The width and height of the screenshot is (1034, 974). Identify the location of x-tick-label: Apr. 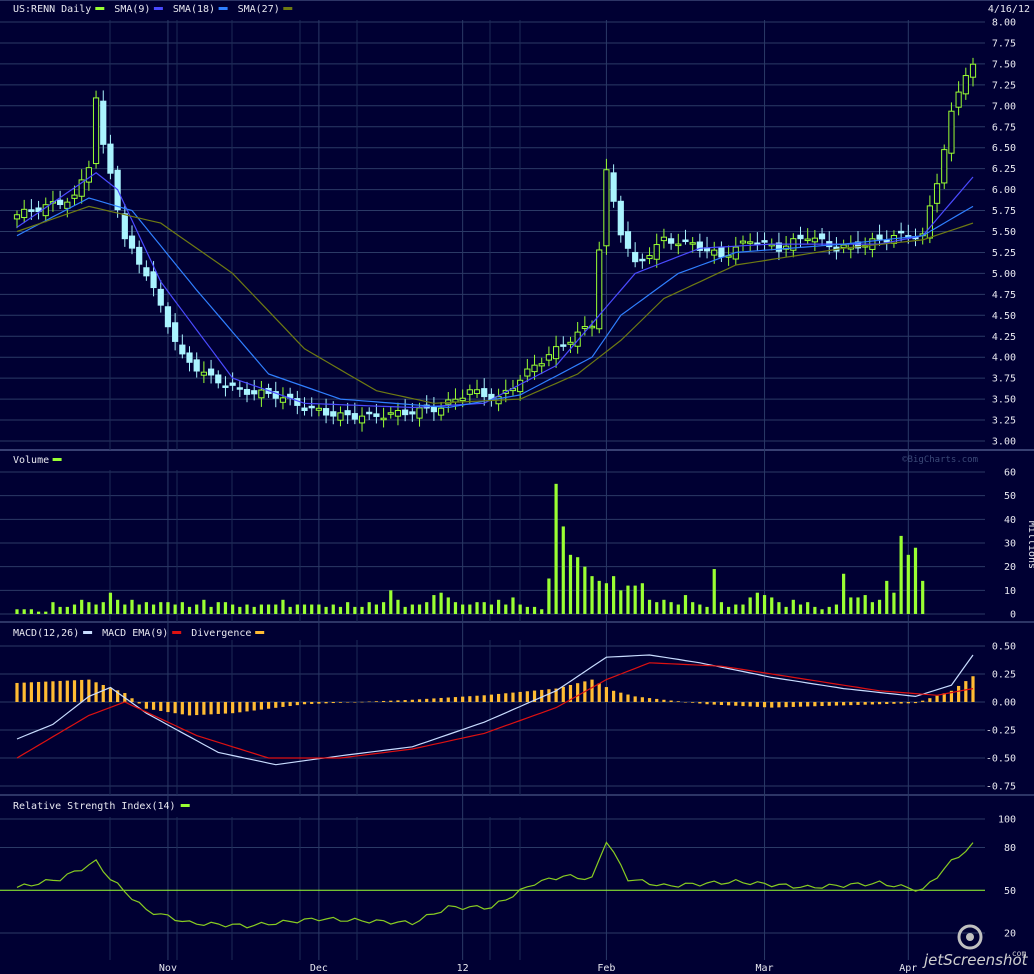
(908, 968).